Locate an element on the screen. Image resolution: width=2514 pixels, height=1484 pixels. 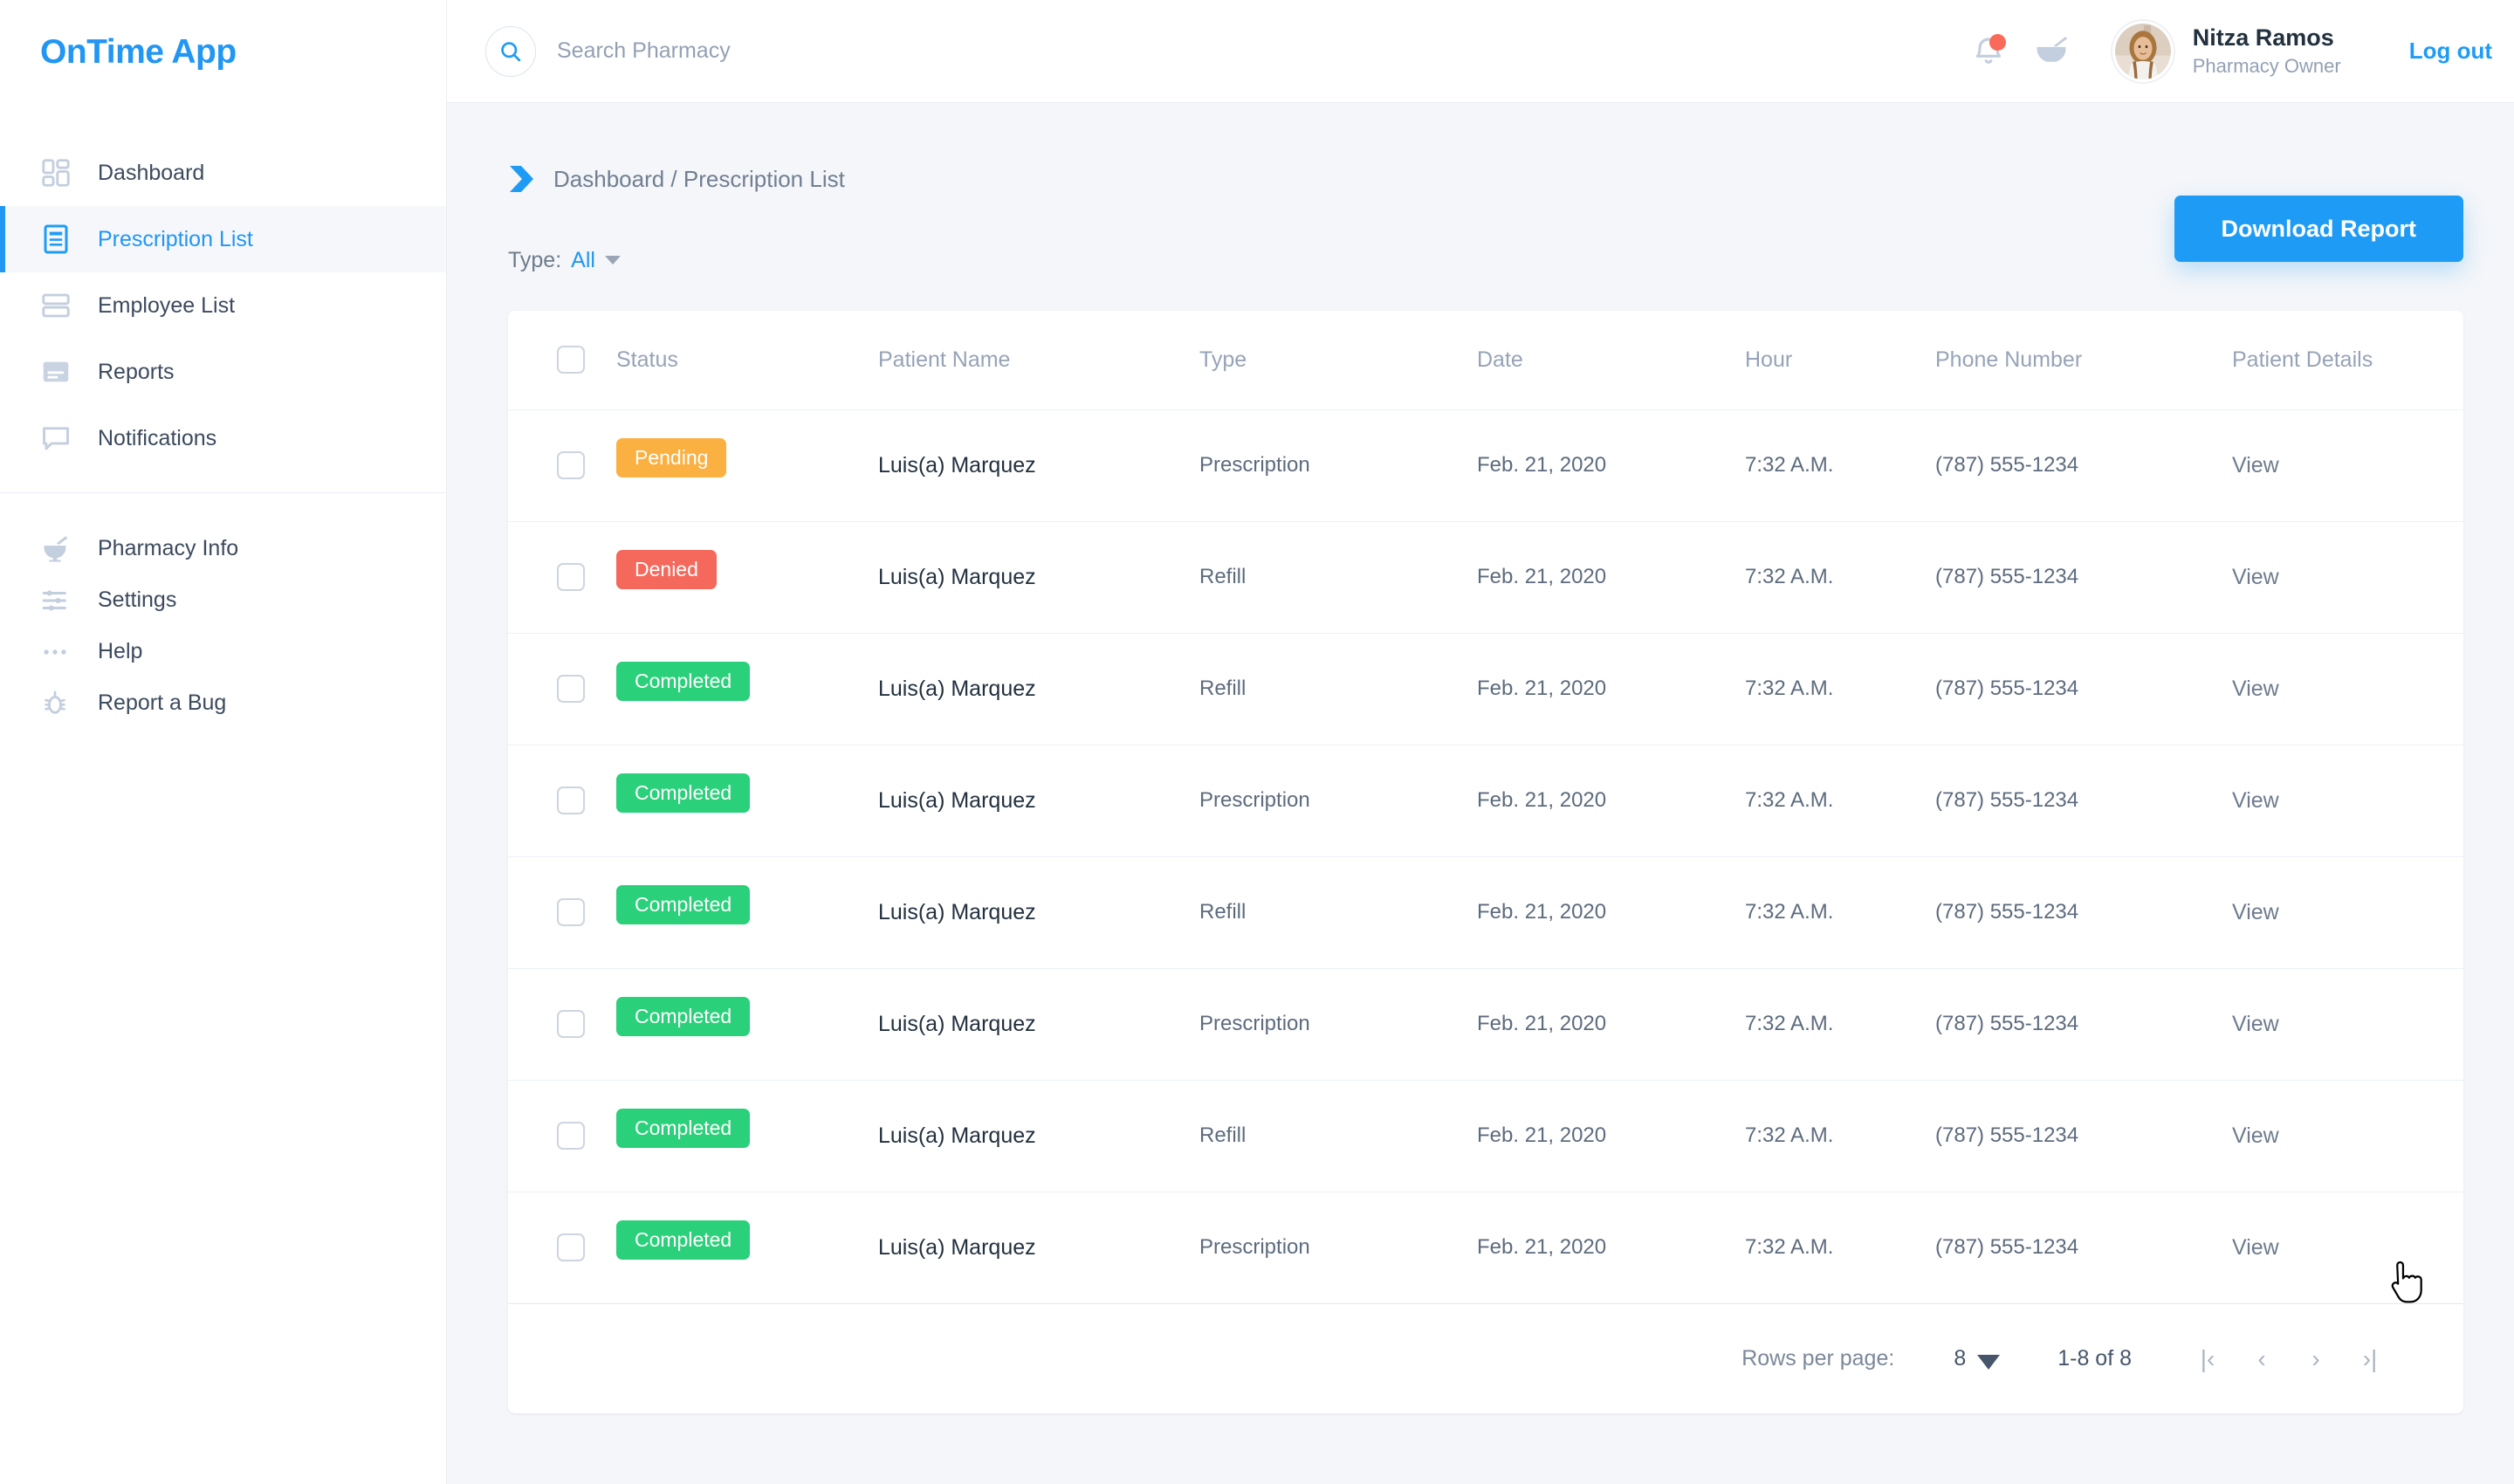
column-header-status: Status is located at coordinates (747, 360).